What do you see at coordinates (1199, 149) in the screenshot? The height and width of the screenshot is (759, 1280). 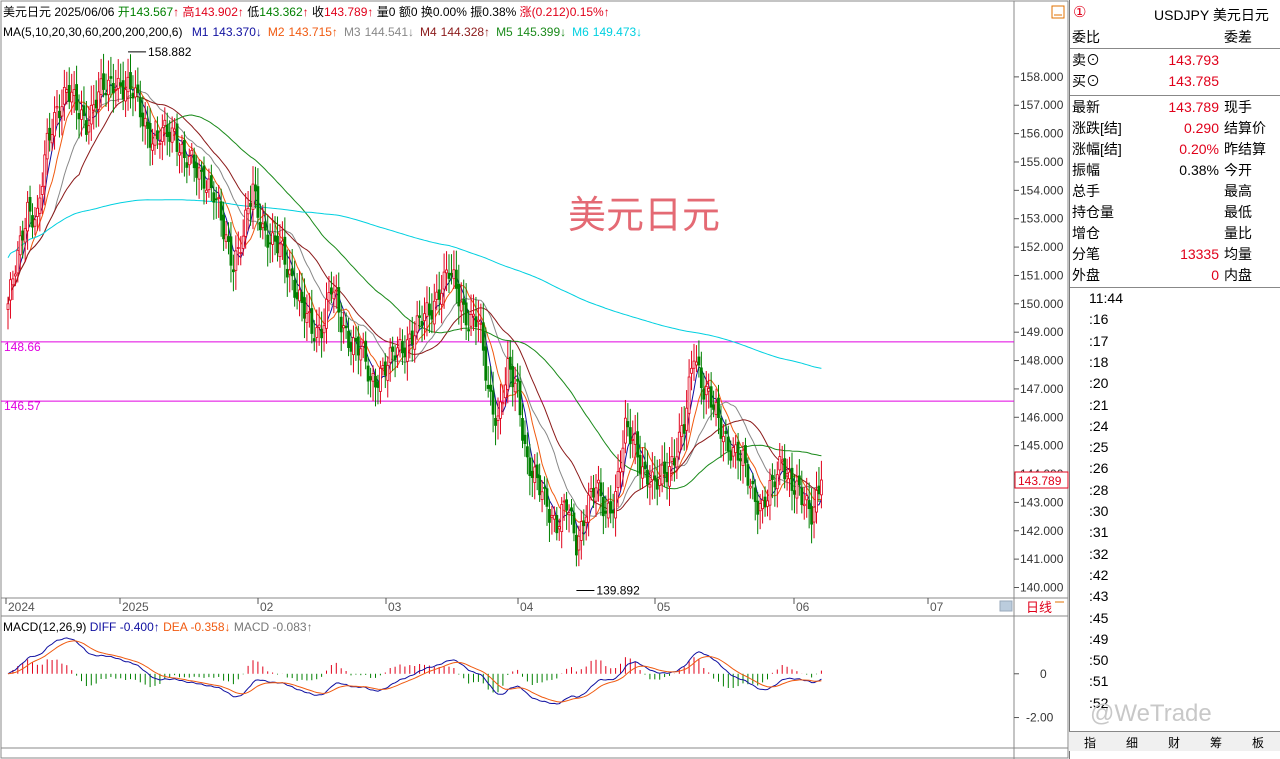 I see `quote-row-value: 0.20%` at bounding box center [1199, 149].